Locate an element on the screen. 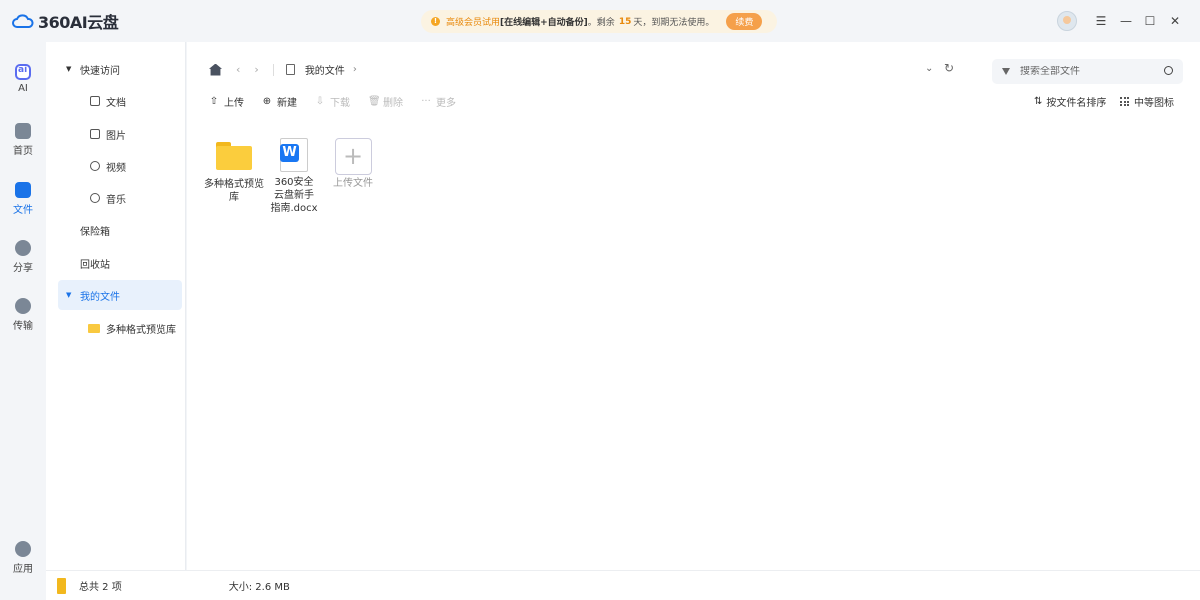 This screenshot has height=600, width=1200. tree-item-videos: 视频 is located at coordinates (120, 166).